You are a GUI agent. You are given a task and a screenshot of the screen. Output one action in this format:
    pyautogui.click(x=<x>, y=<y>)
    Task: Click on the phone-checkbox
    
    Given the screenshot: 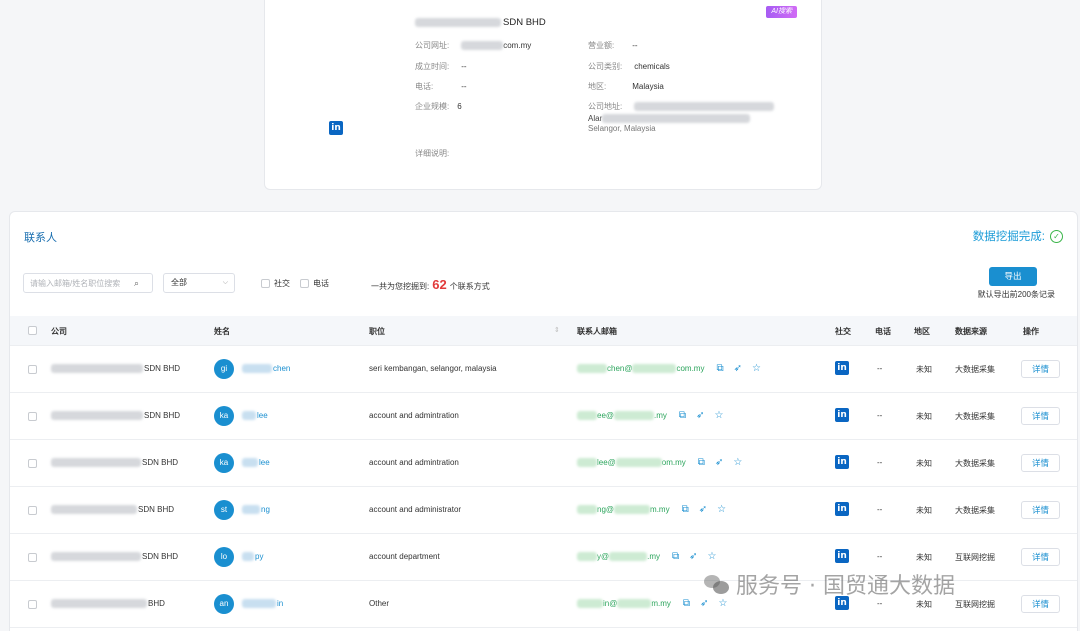 What is the action you would take?
    pyautogui.click(x=304, y=284)
    